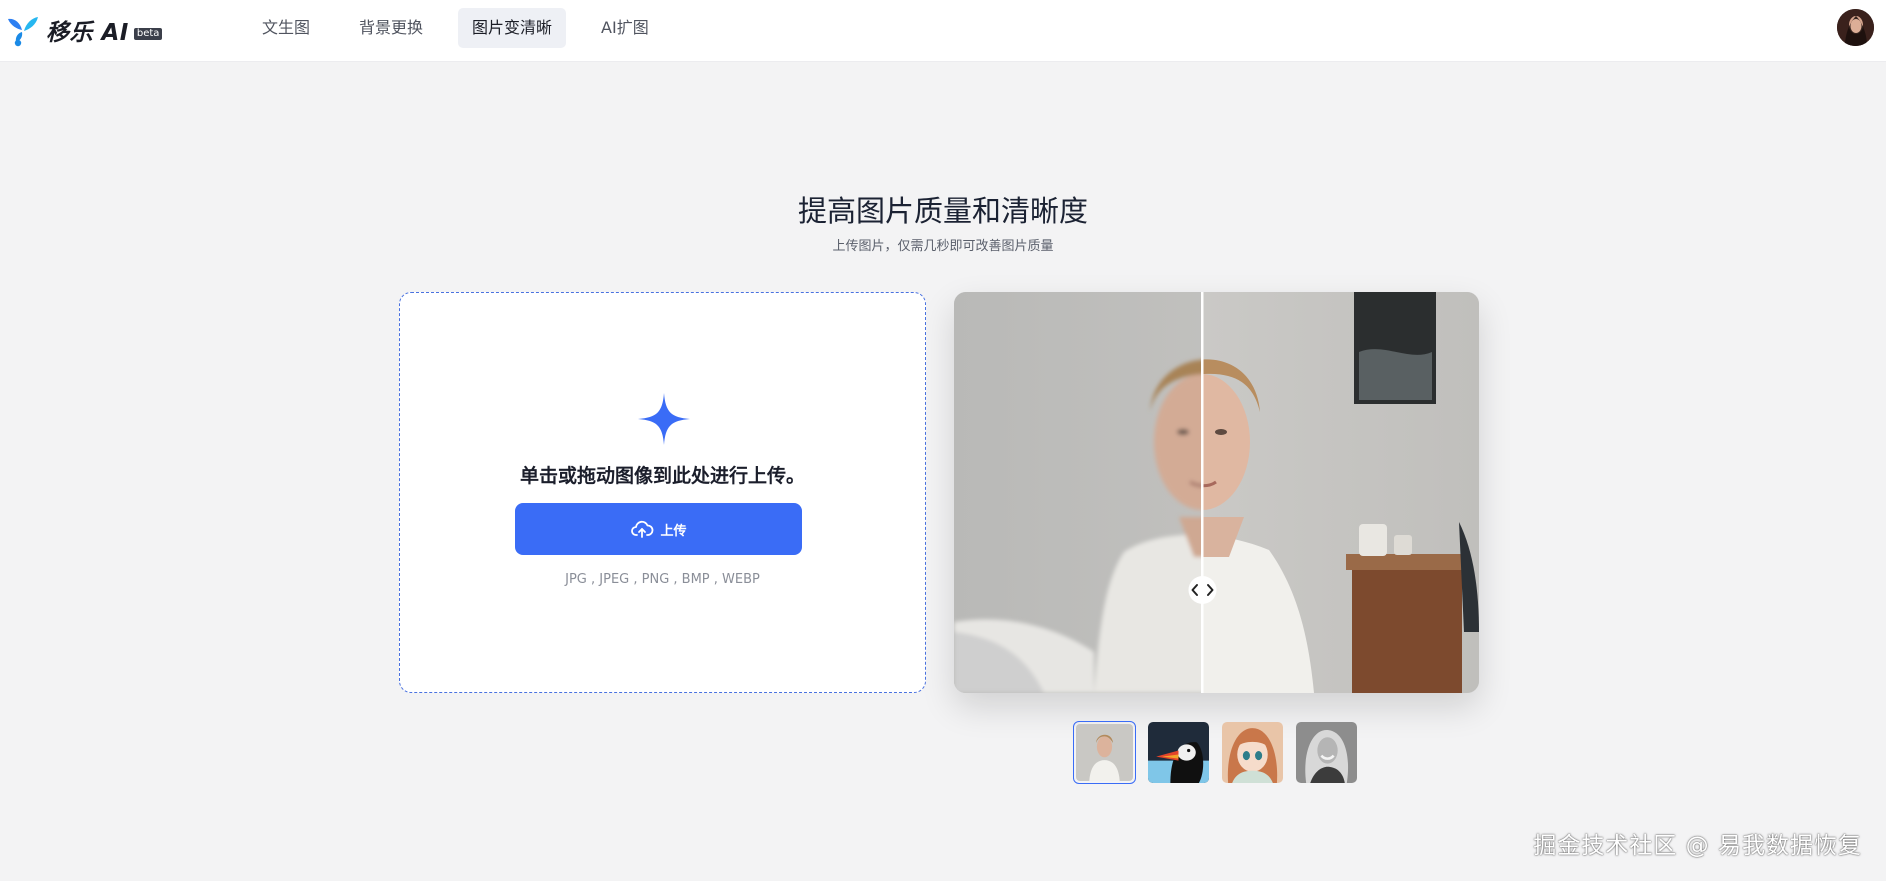  I want to click on smiling-woman-thumbnail-image, so click(1326, 752).